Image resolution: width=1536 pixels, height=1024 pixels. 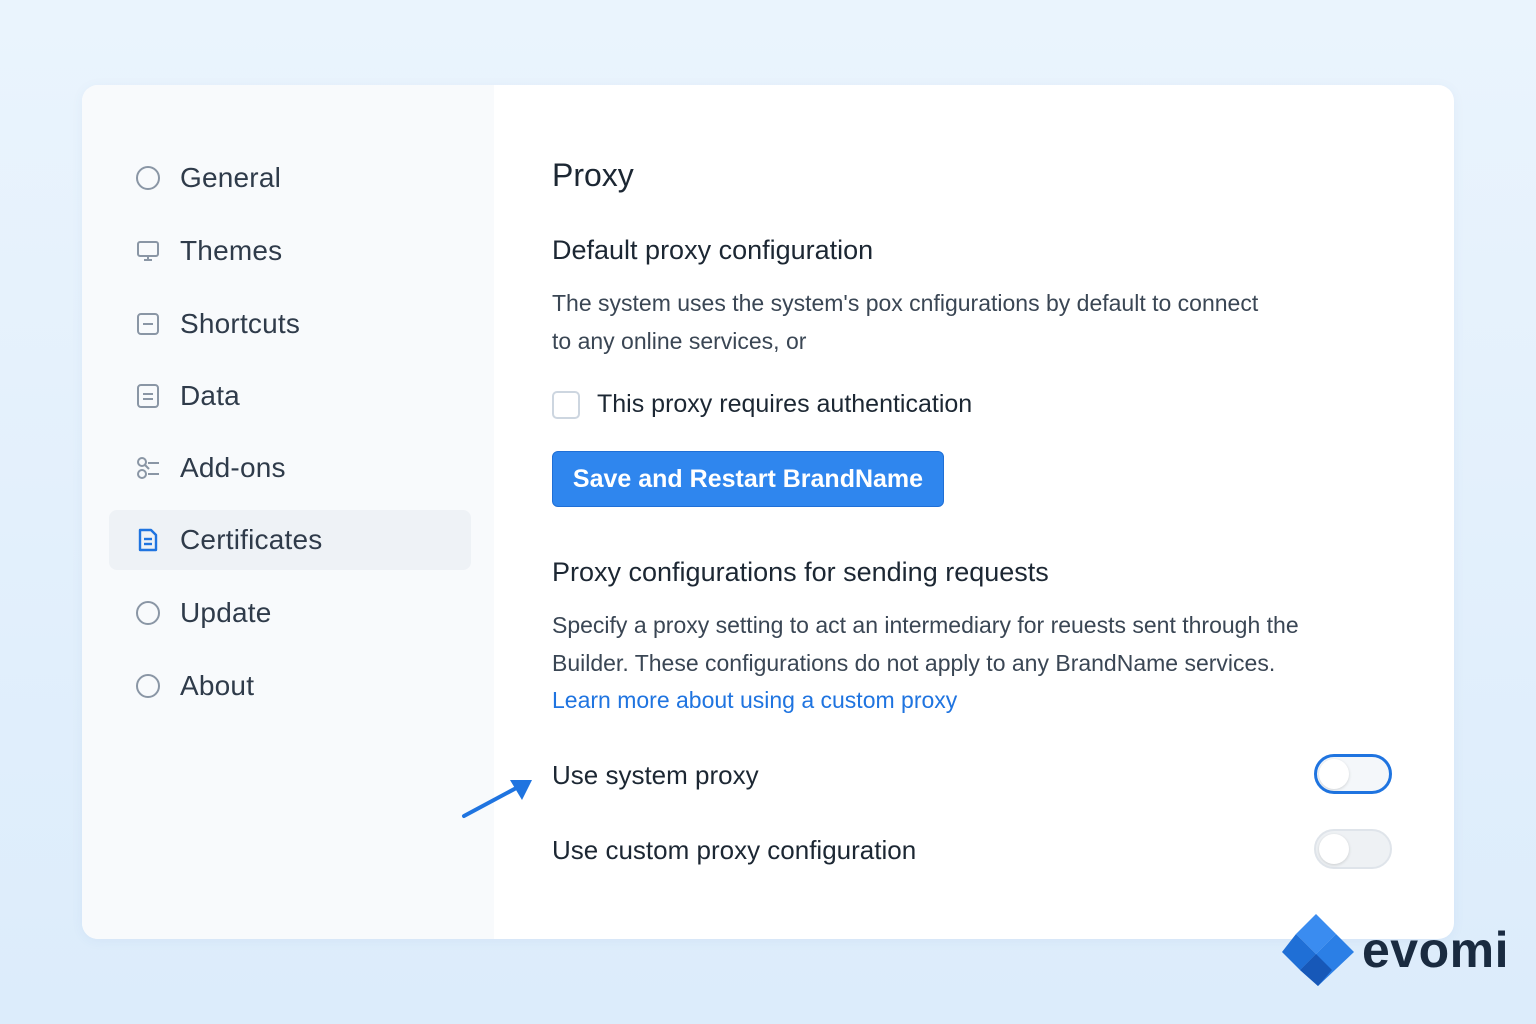 I want to click on monitor-icon, so click(x=148, y=251).